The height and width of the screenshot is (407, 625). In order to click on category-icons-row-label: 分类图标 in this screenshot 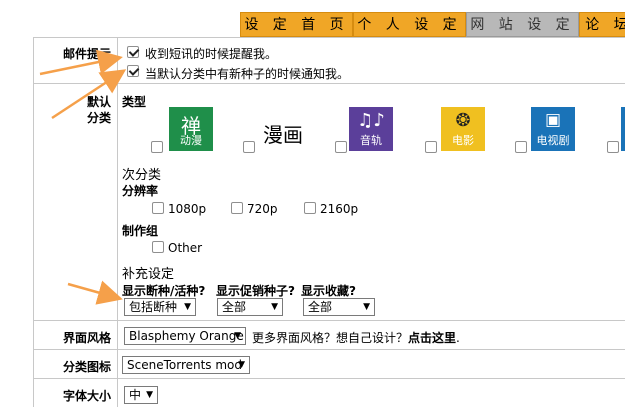, I will do `click(86, 367)`.